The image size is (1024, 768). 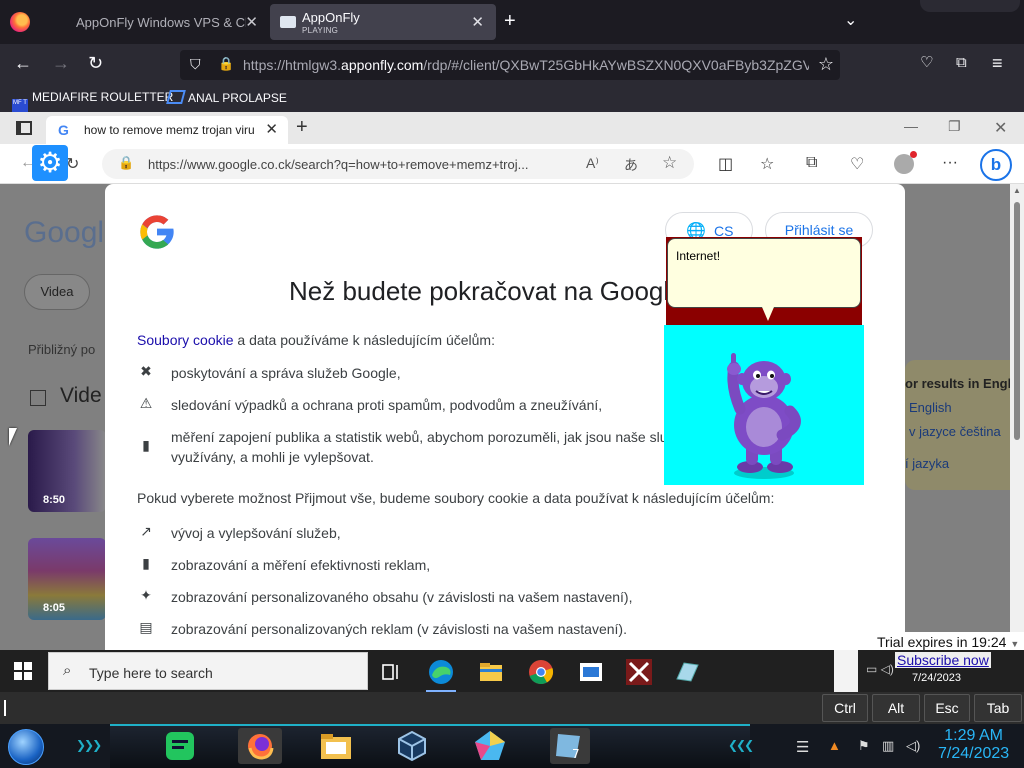 I want to click on menu-icon: ≡, so click(x=997, y=63).